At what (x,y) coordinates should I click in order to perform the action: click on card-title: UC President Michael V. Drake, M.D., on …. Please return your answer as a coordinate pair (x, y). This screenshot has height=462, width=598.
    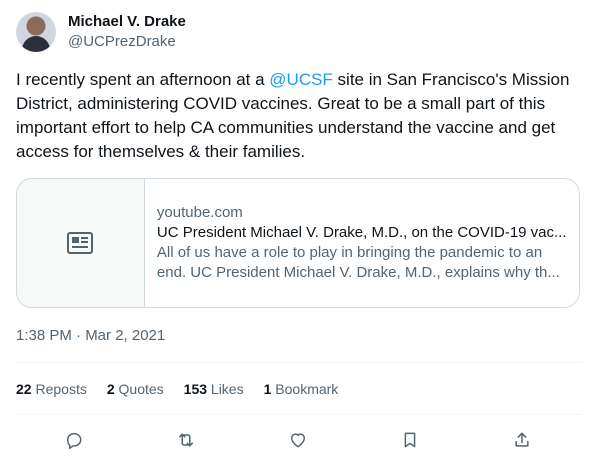
    Looking at the image, I should click on (361, 232).